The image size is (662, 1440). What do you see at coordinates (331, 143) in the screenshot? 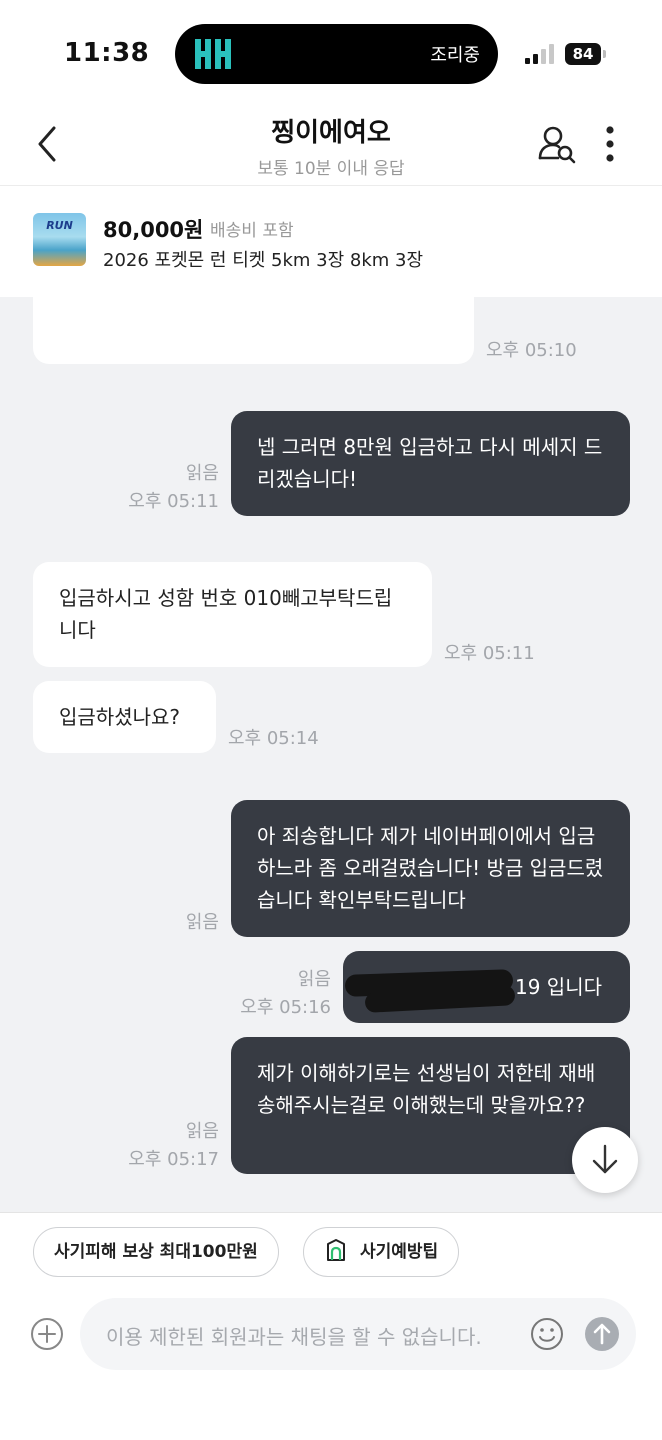
I see `chat-header: 찡이에여오 보통 10분 이내 응답` at bounding box center [331, 143].